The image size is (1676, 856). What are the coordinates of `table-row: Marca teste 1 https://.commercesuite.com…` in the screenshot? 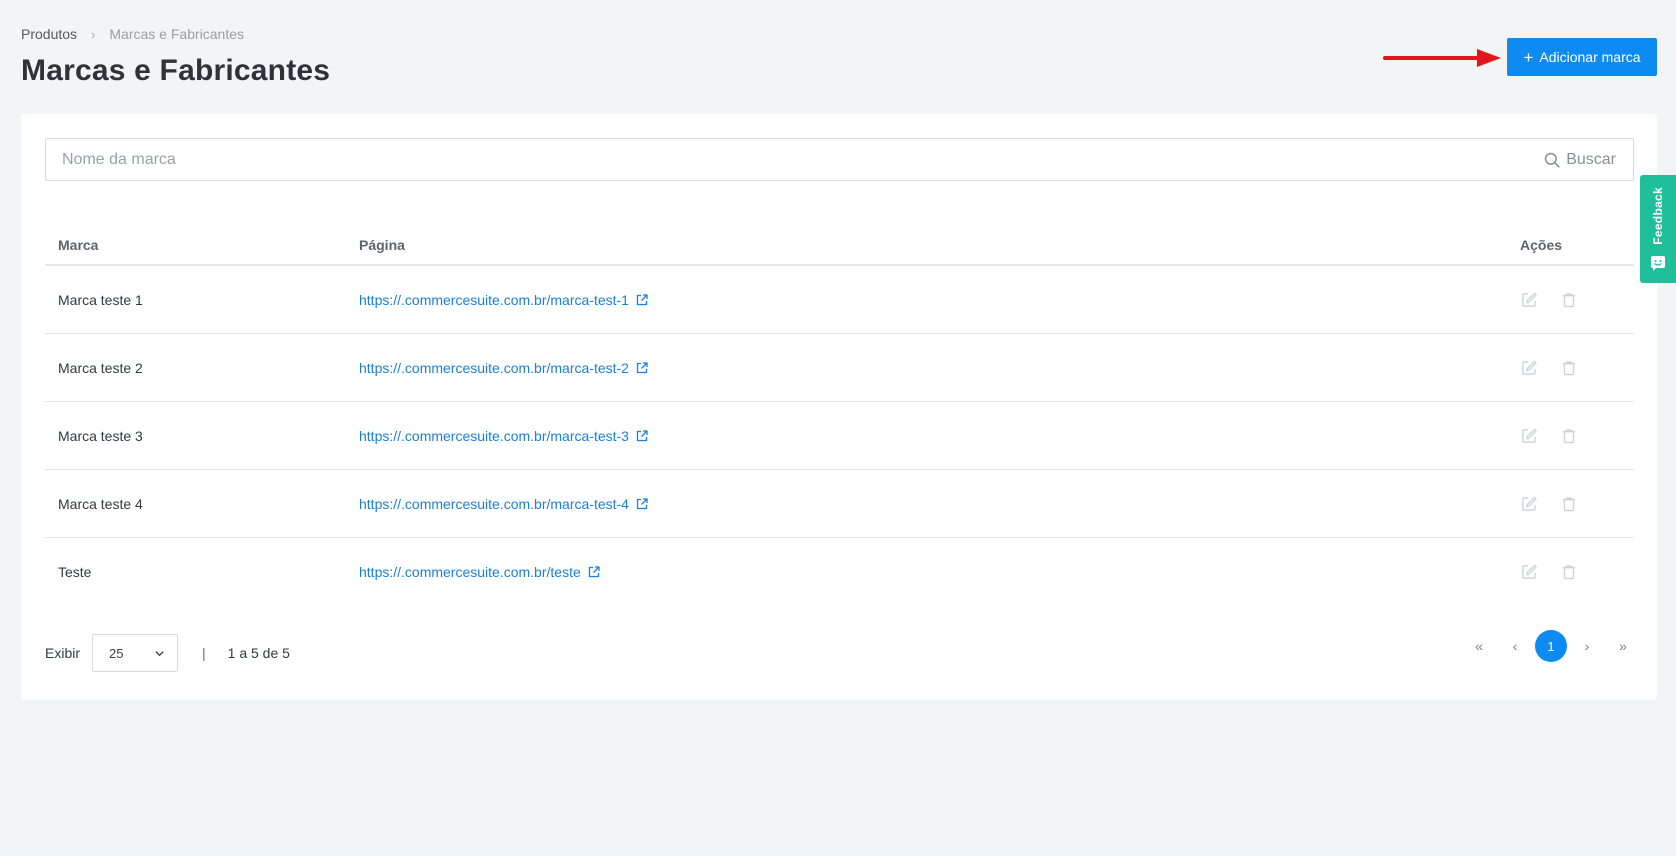 It's located at (839, 300).